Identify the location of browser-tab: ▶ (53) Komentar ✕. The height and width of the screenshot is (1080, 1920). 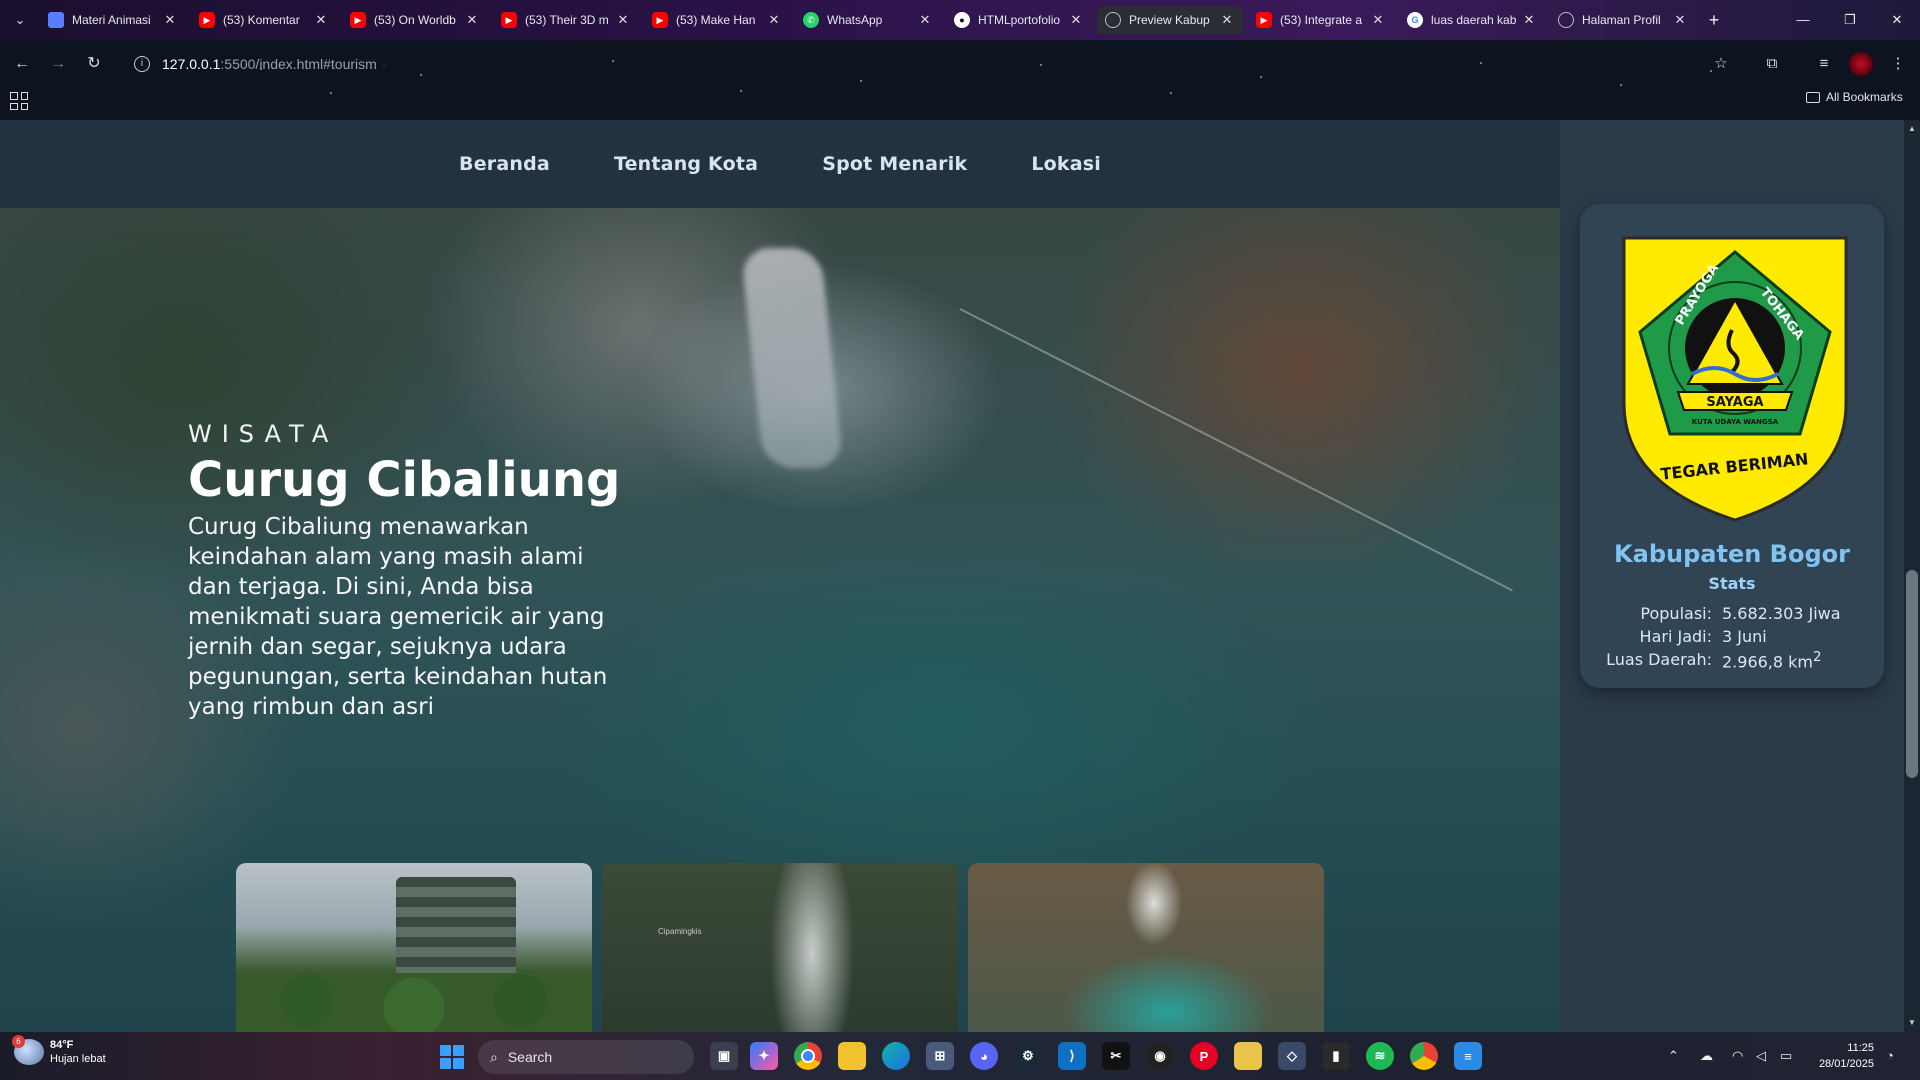
(264, 20).